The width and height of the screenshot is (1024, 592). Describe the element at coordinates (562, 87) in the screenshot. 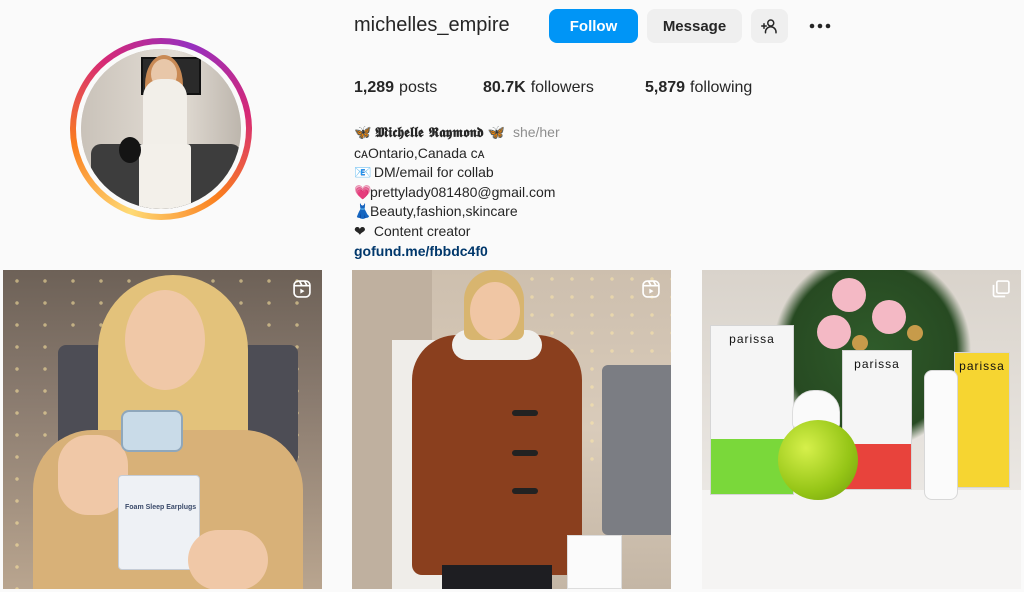

I see `followers-label: followers` at that location.